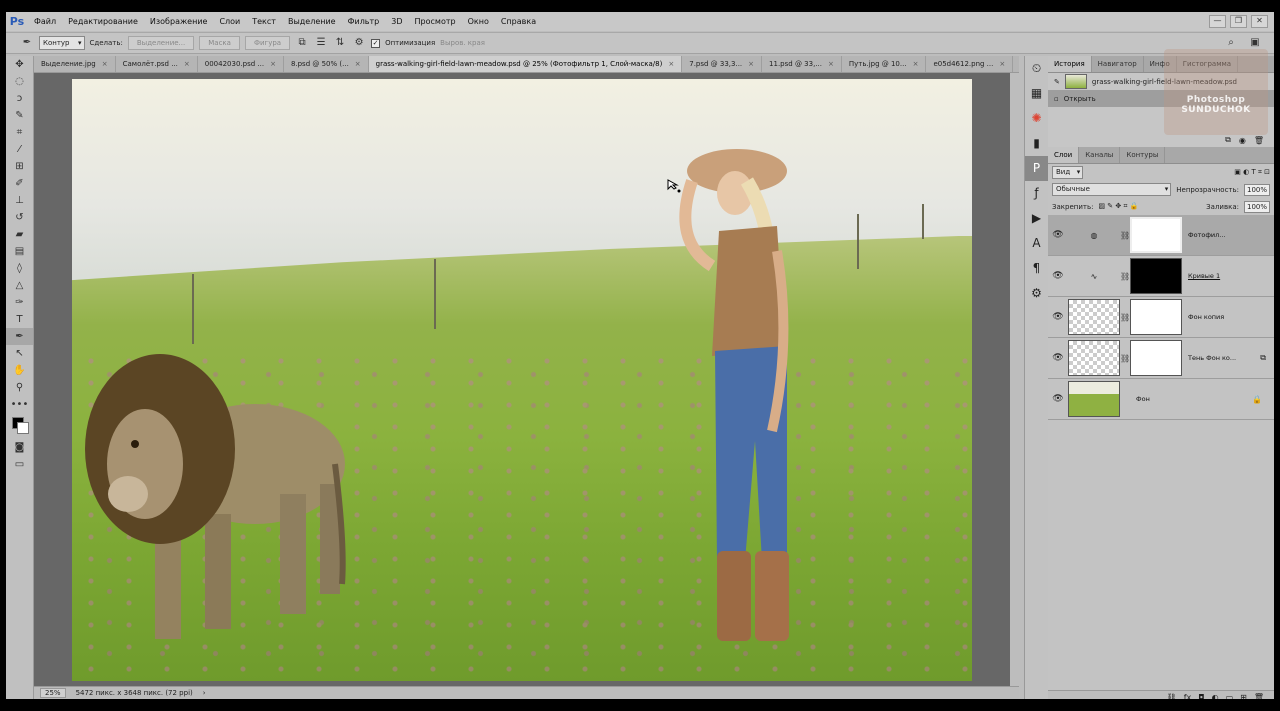 This screenshot has height=711, width=1280. I want to click on fill-input: 100%, so click(1256, 206).